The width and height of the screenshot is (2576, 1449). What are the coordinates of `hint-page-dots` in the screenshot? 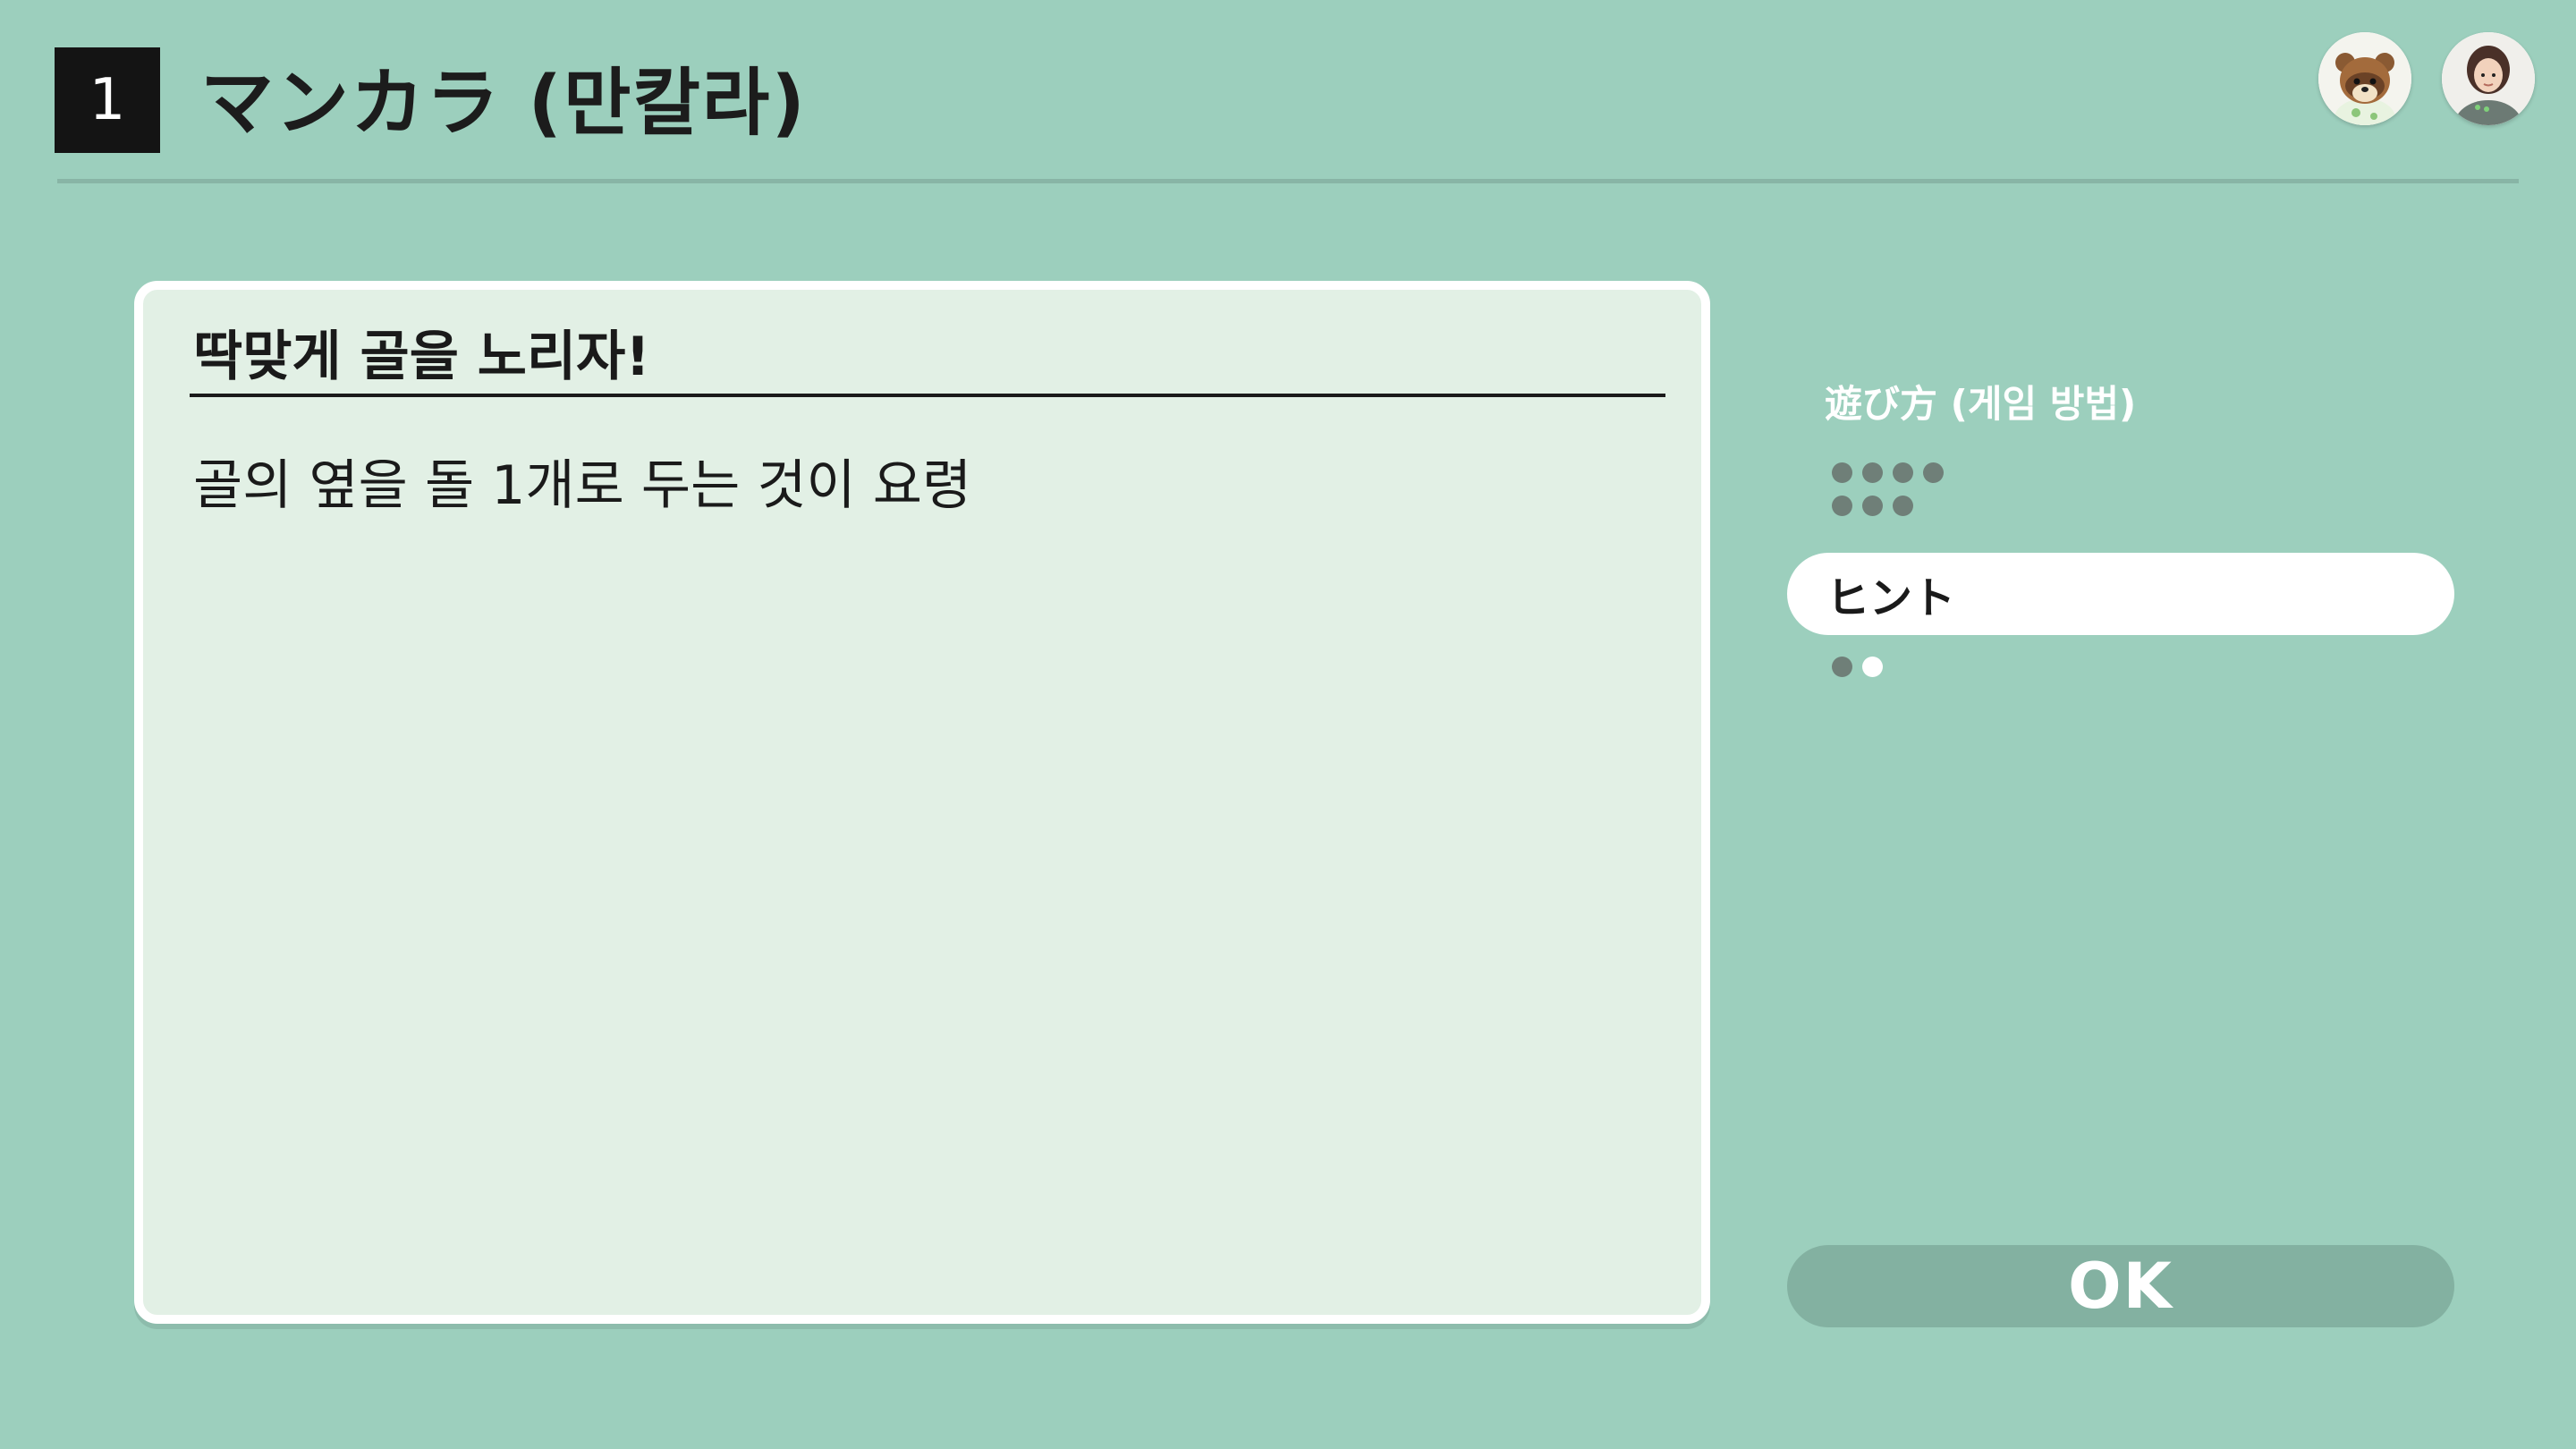 It's located at (1867, 673).